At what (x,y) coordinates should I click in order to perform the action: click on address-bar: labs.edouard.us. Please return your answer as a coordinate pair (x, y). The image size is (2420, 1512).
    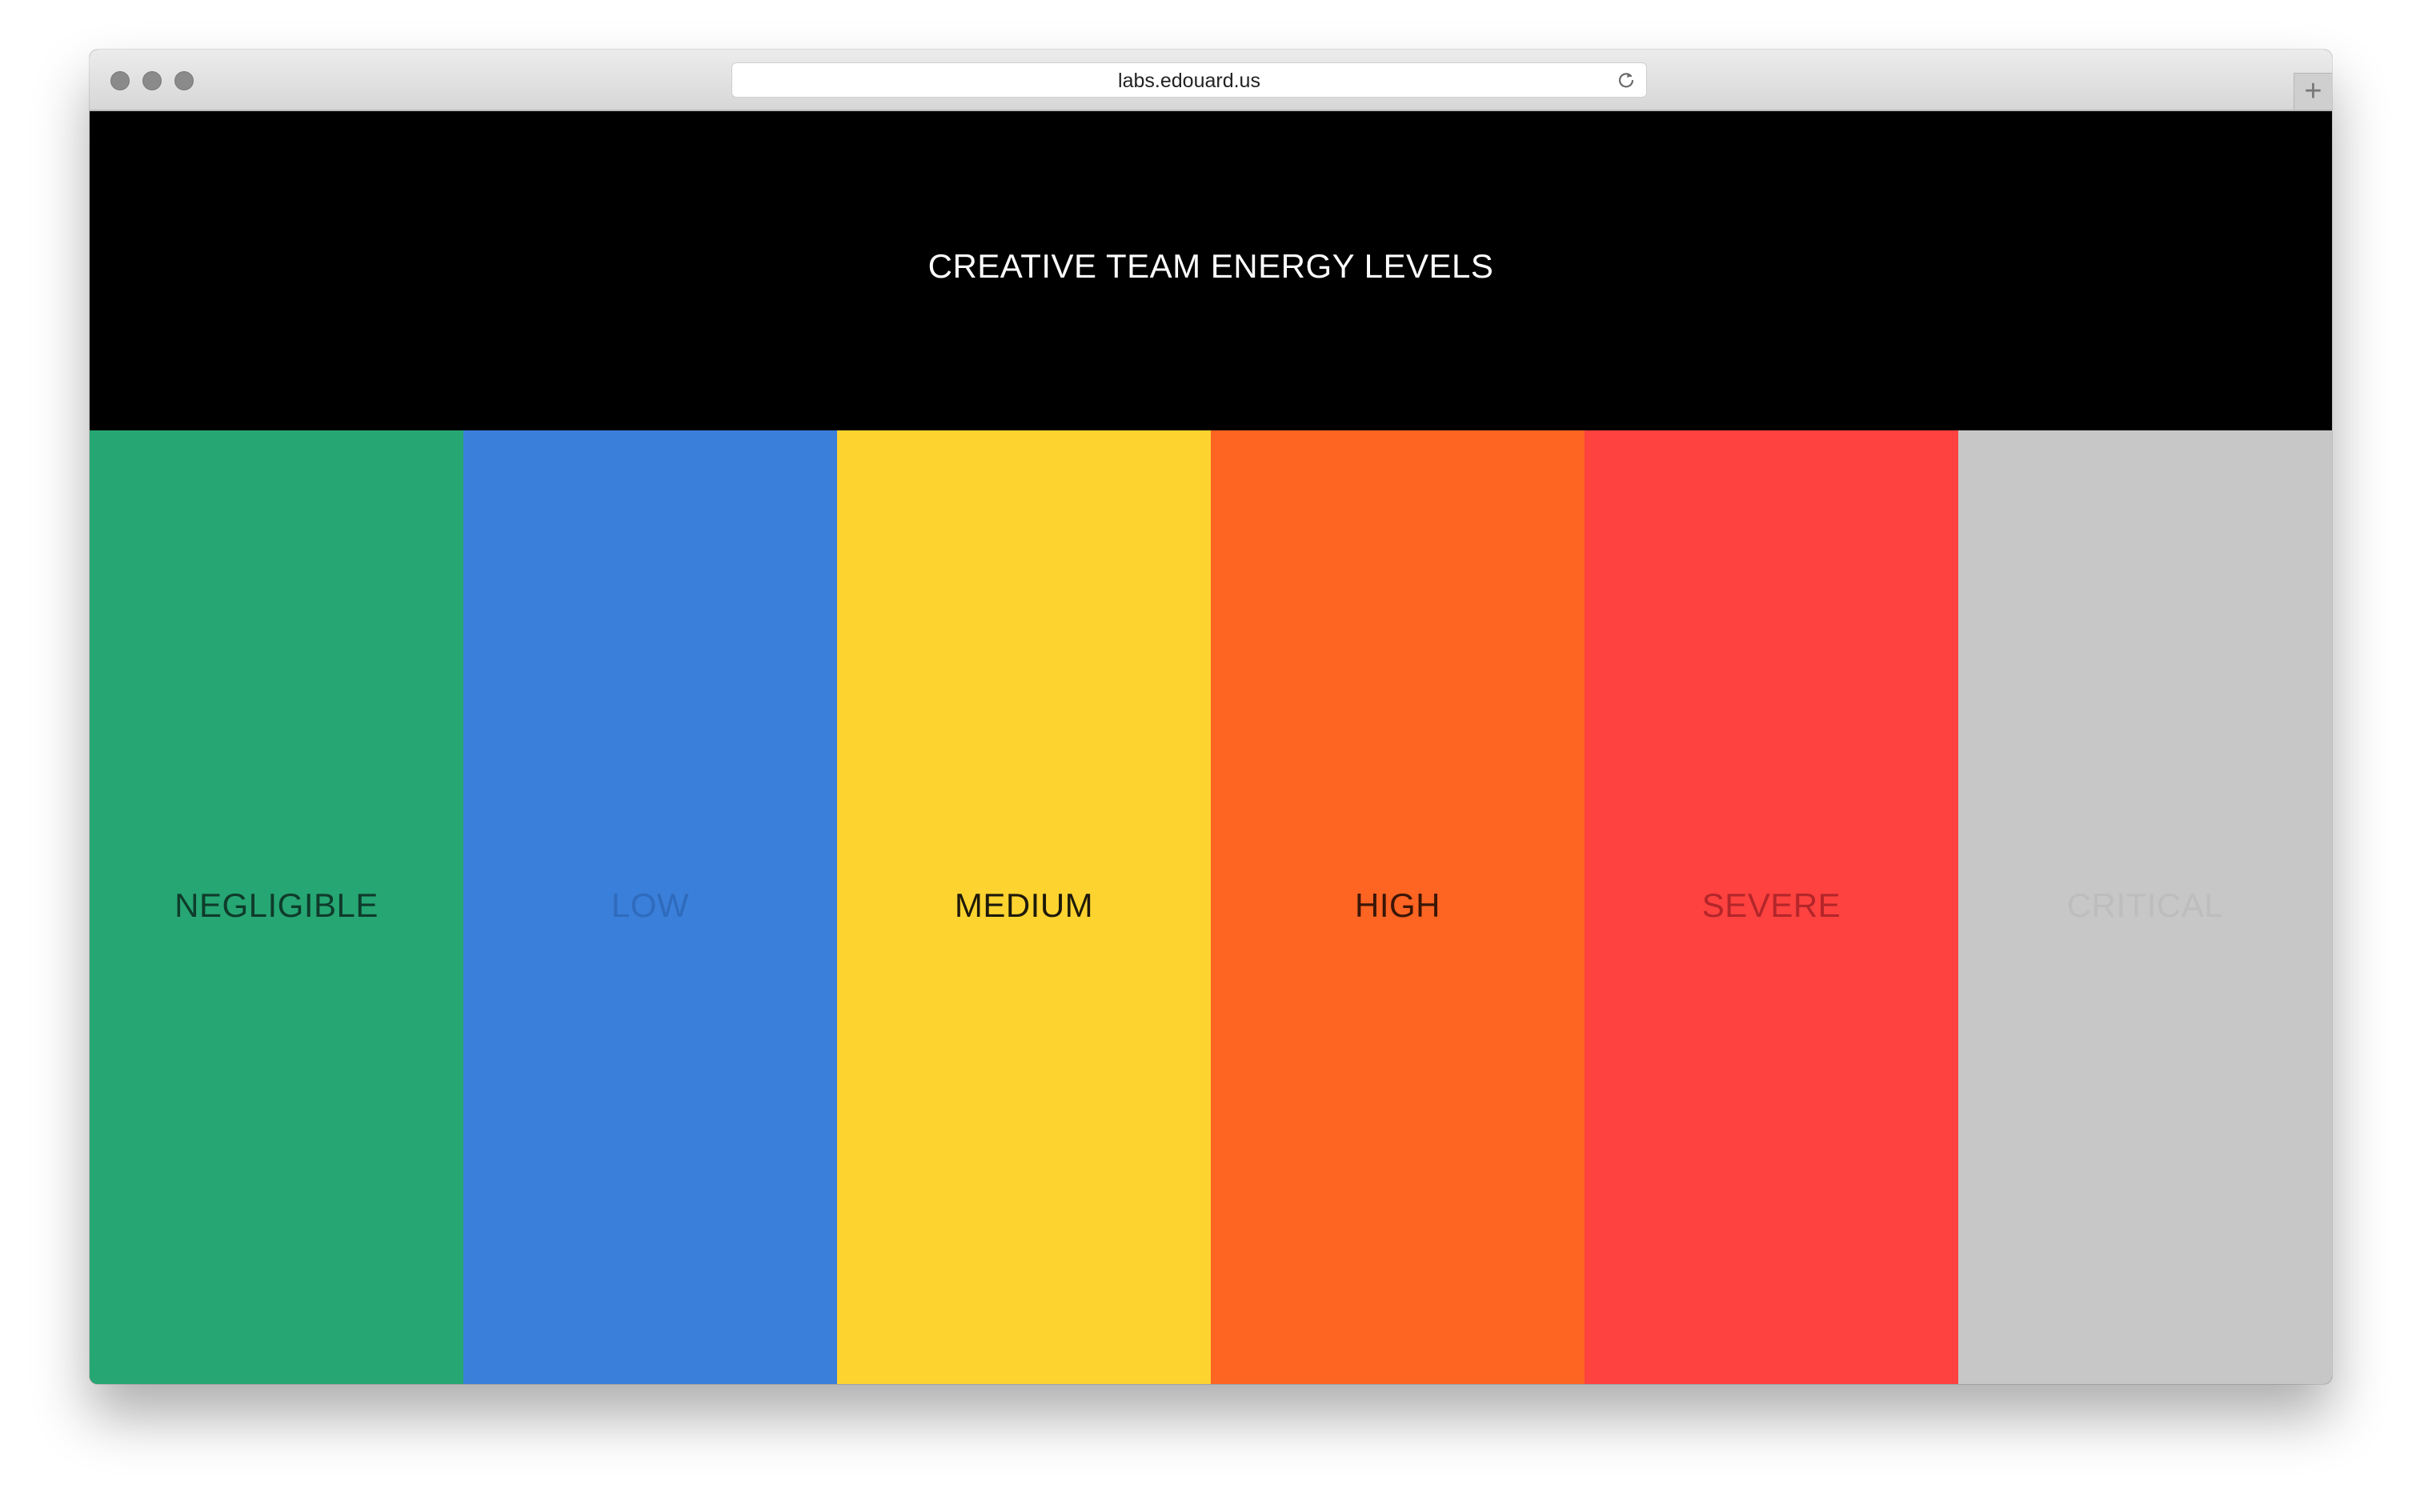
    Looking at the image, I should click on (1189, 80).